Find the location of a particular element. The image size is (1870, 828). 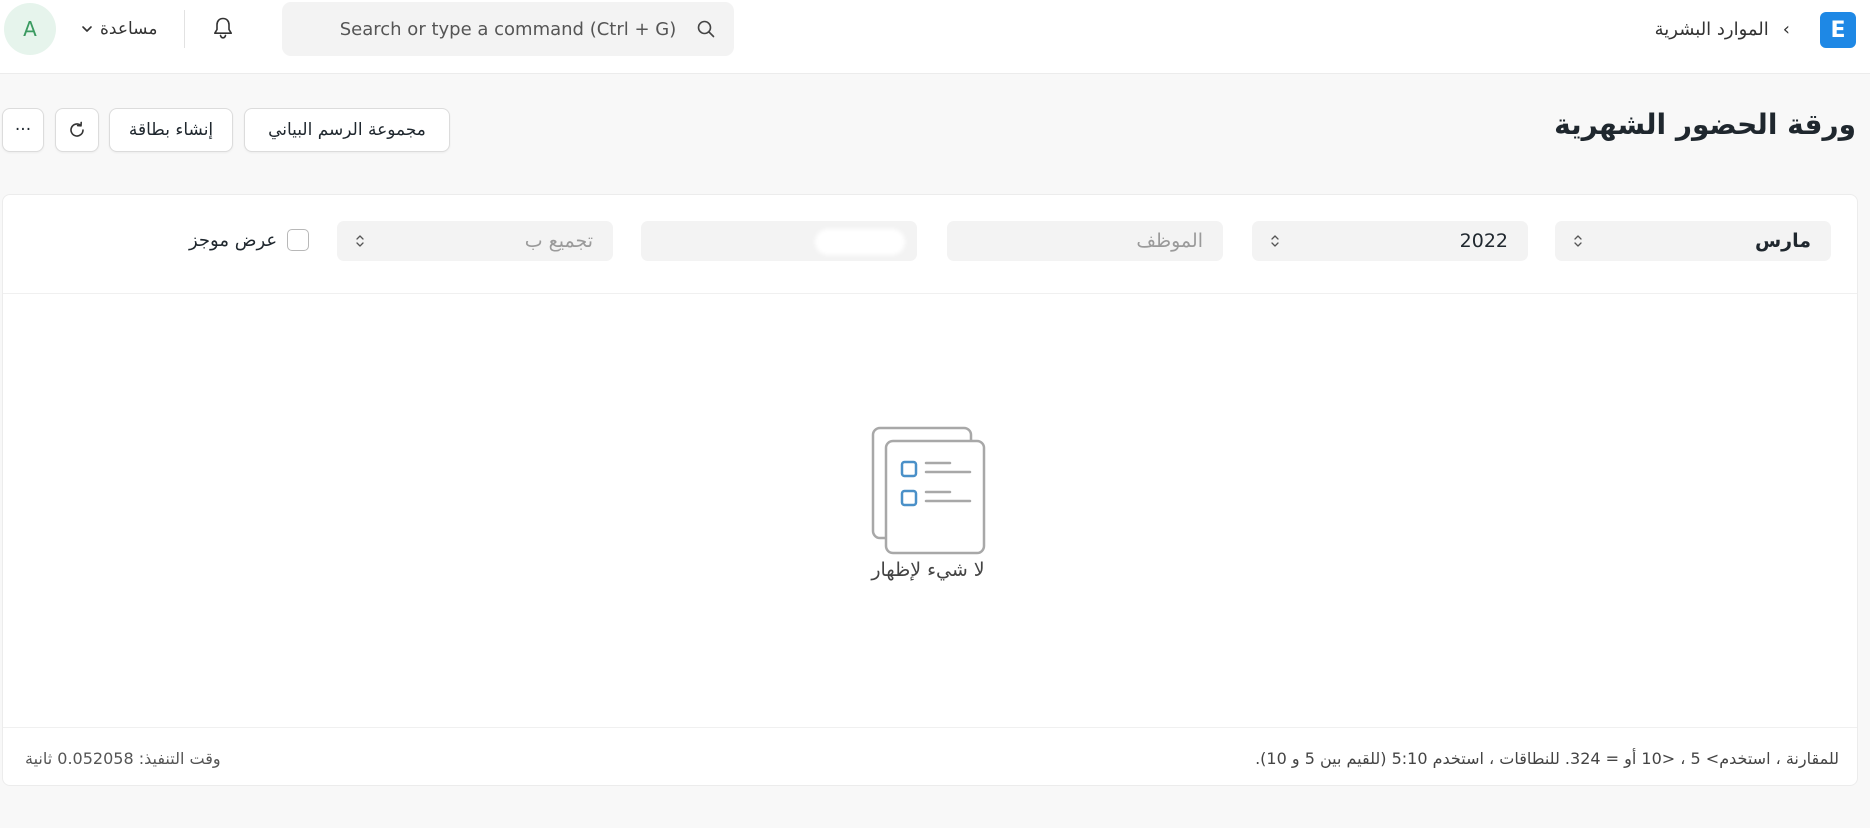

bell-icon is located at coordinates (223, 28).